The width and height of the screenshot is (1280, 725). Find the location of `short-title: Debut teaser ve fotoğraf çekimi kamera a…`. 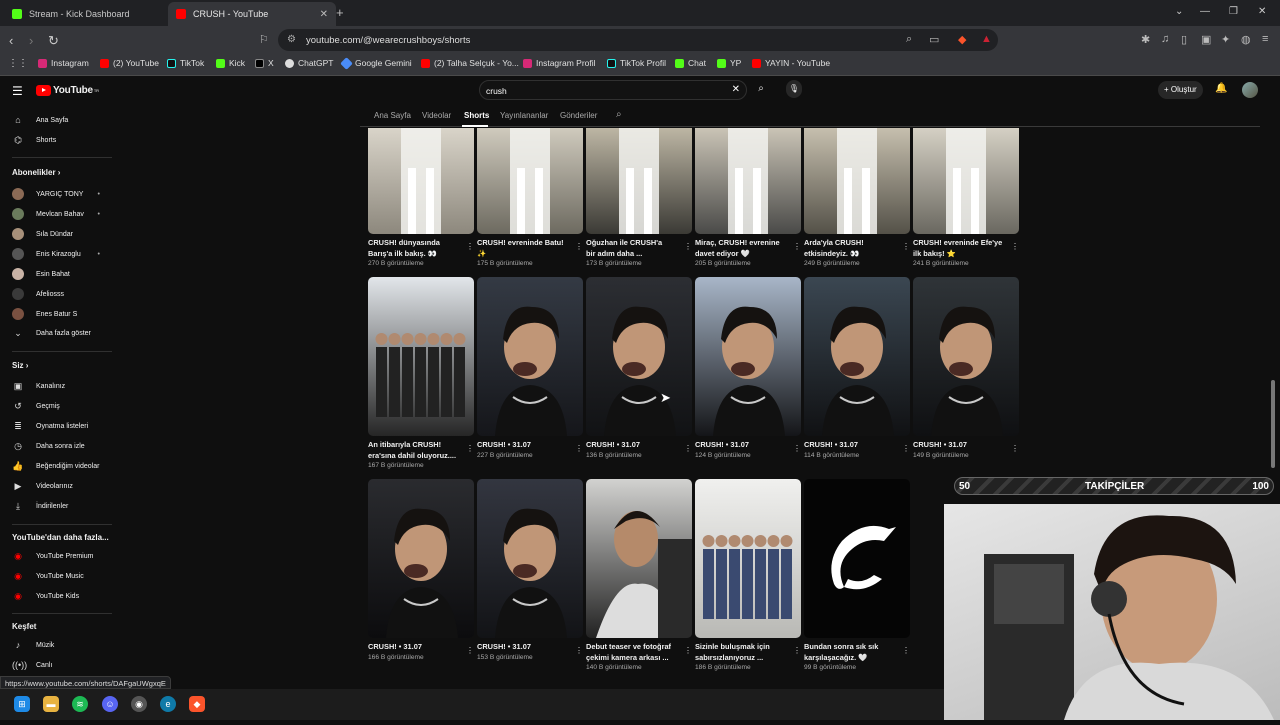

short-title: Debut teaser ve fotoğraf çekimi kamera a… is located at coordinates (639, 652).